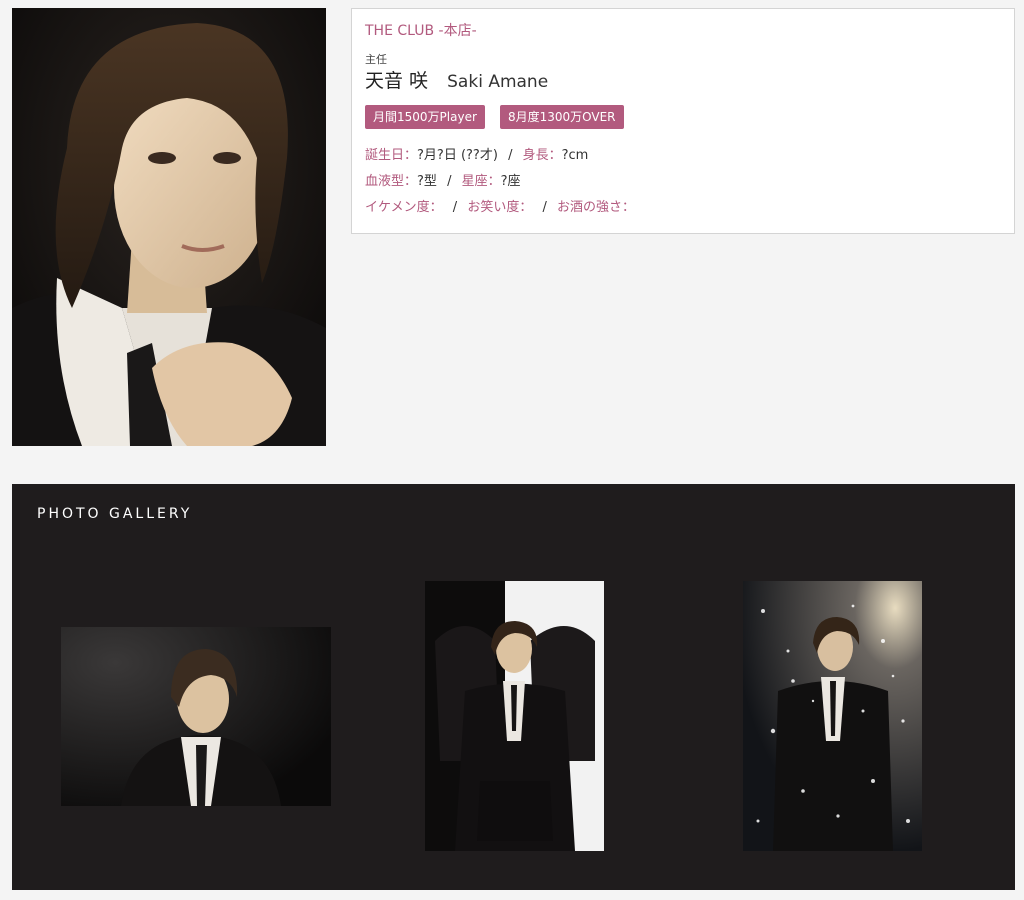  Describe the element at coordinates (427, 181) in the screenshot. I see `blood-type-value: ?型` at that location.